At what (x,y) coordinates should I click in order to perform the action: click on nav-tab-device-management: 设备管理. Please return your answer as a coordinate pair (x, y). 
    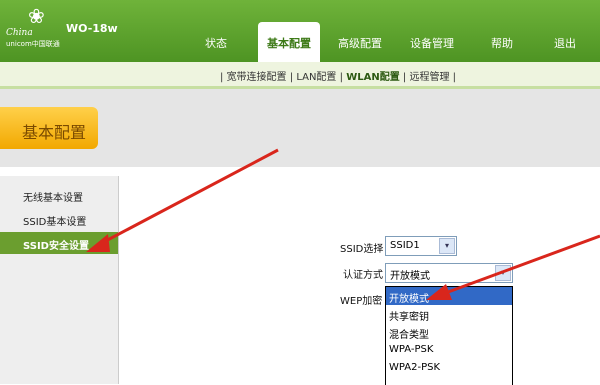
    Looking at the image, I should click on (432, 42).